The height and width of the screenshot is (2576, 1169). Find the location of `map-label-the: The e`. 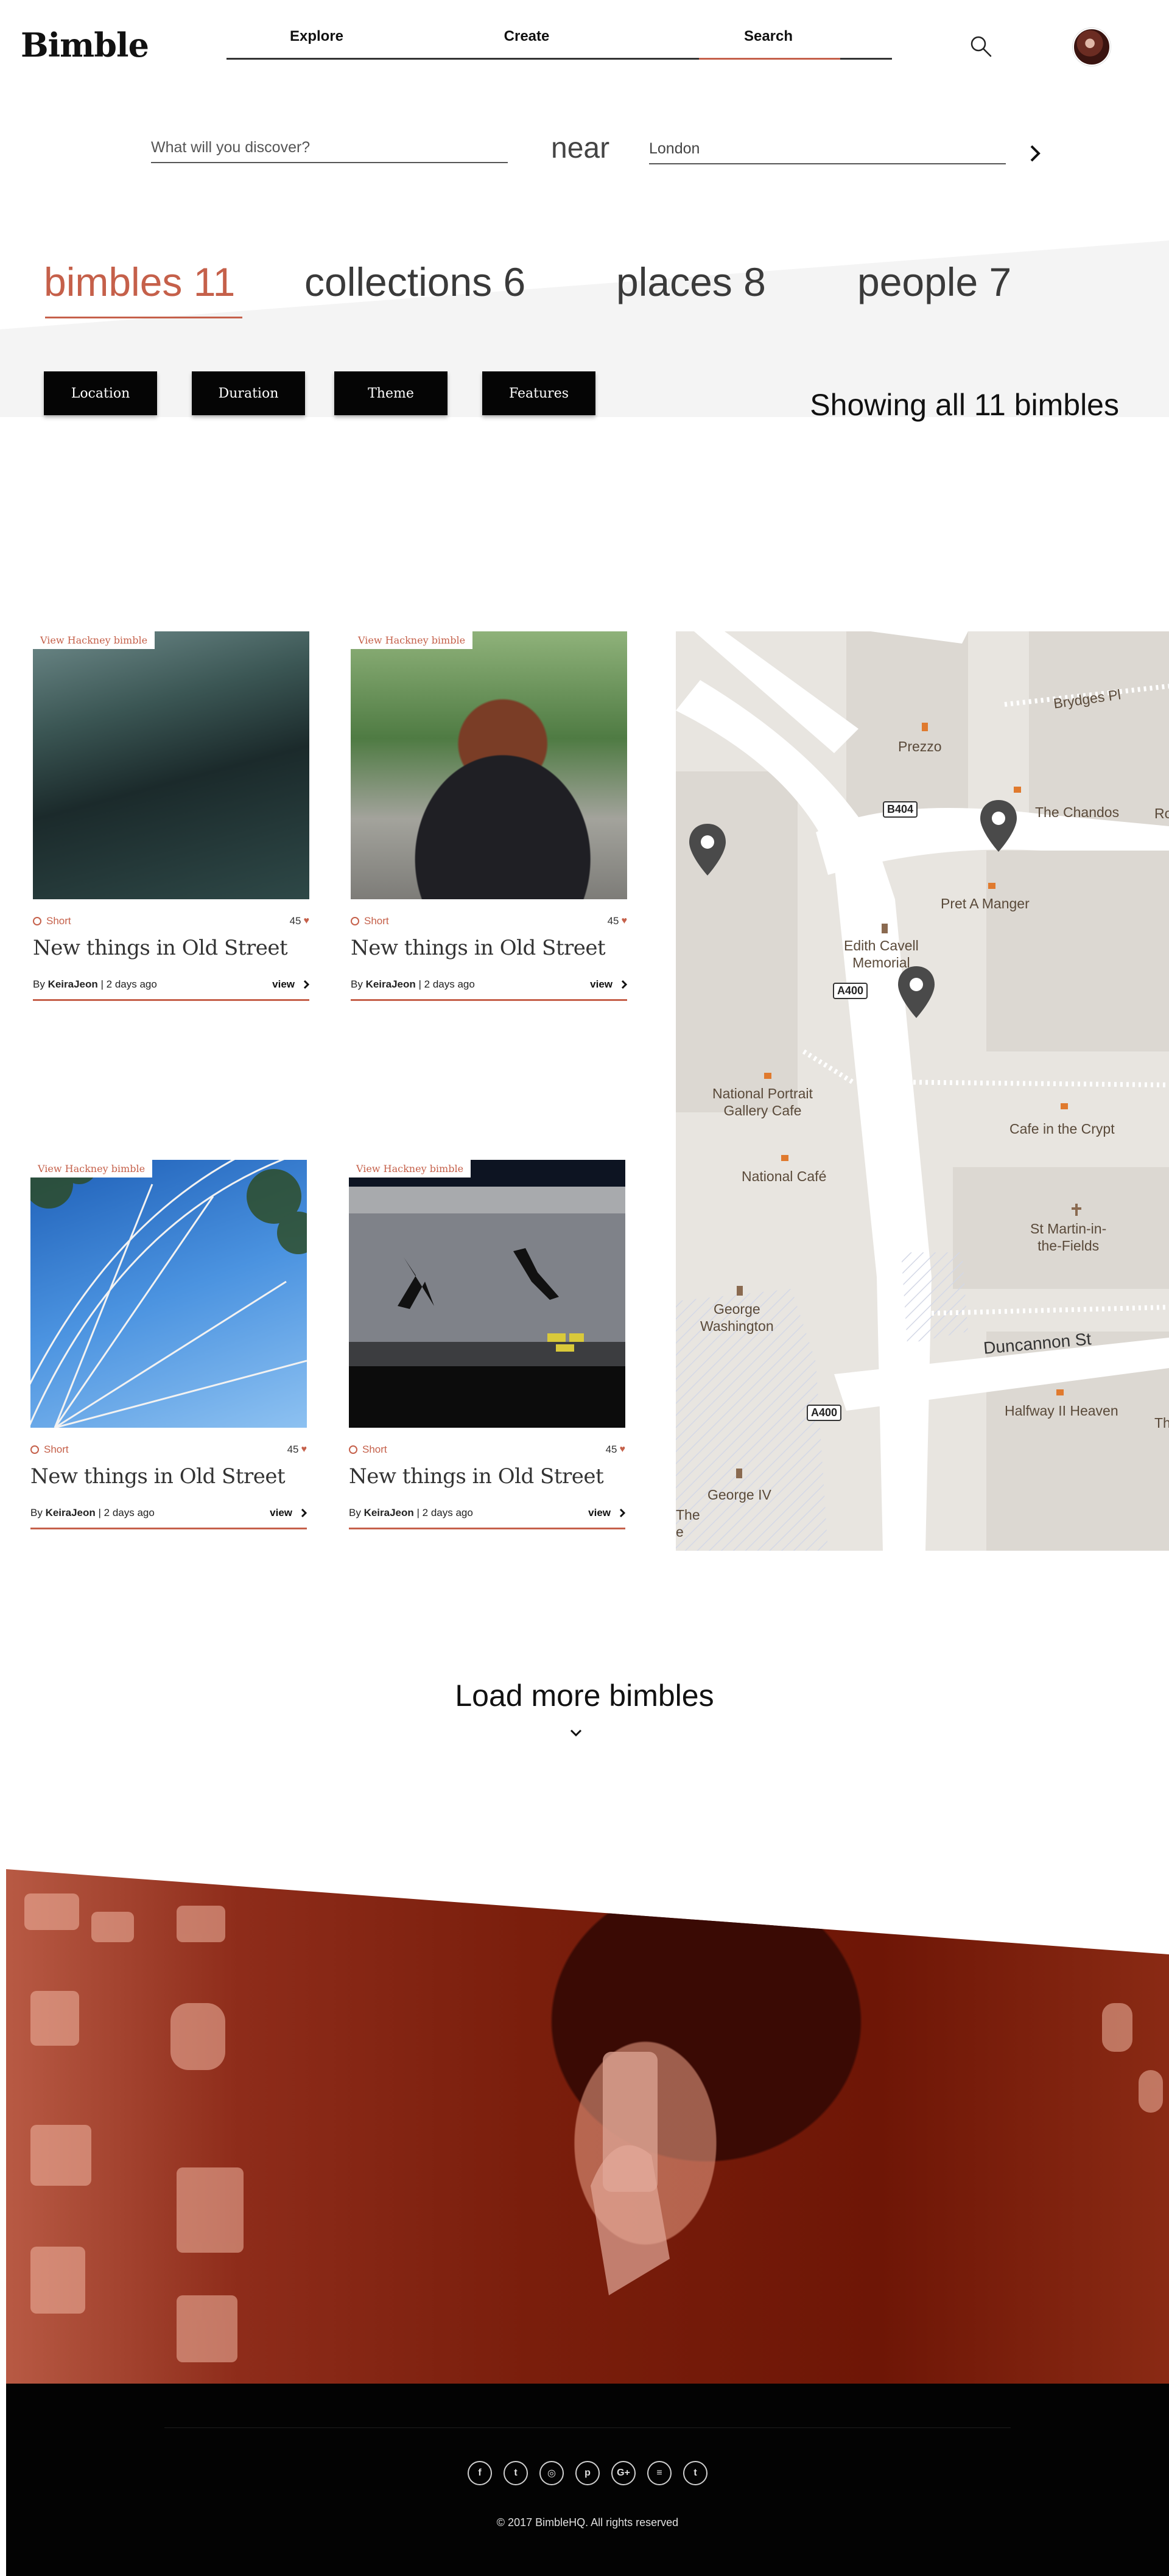

map-label-the: The e is located at coordinates (688, 1523).